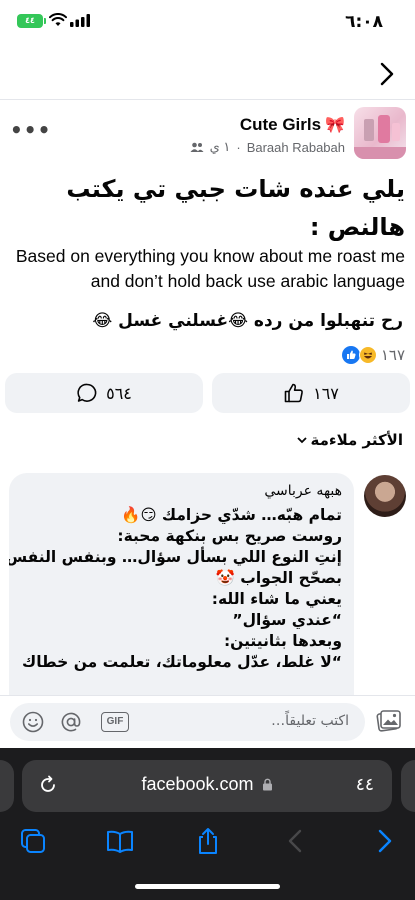 This screenshot has width=415, height=900. I want to click on next-tab-peek, so click(408, 786).